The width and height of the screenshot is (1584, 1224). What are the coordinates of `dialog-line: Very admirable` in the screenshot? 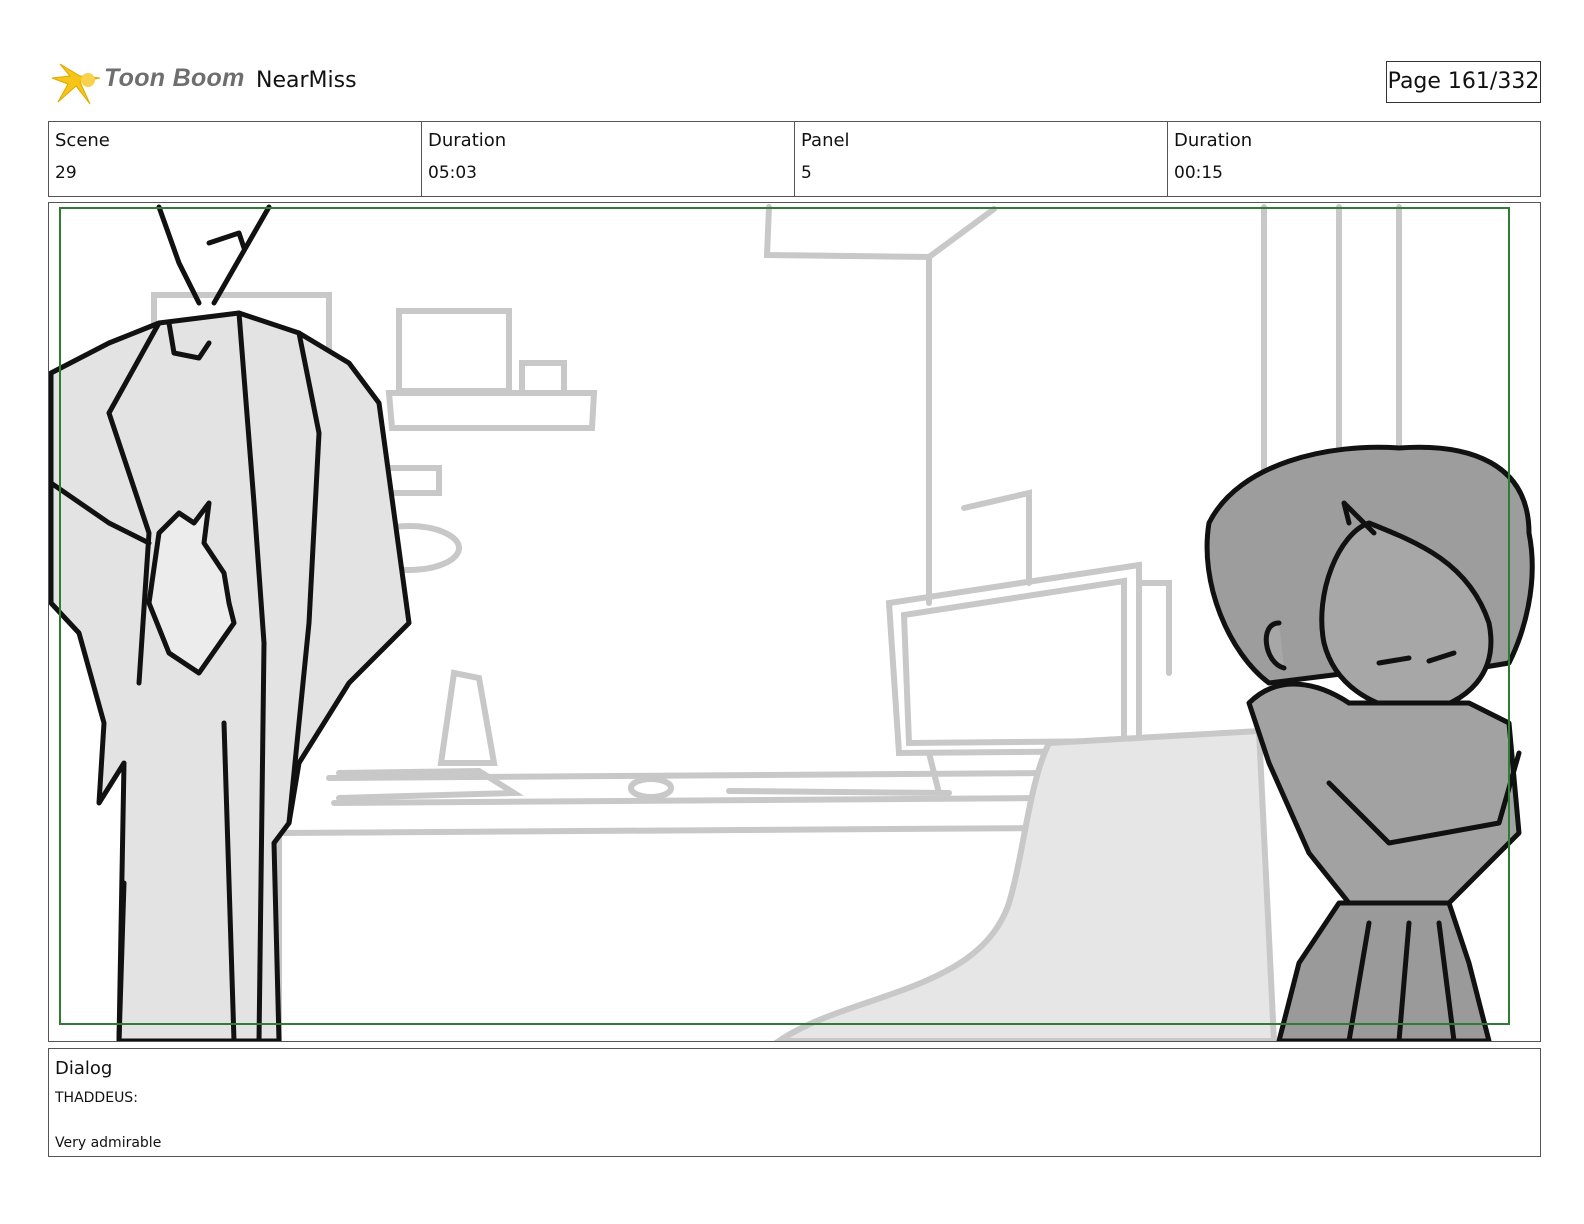 It's located at (108, 1143).